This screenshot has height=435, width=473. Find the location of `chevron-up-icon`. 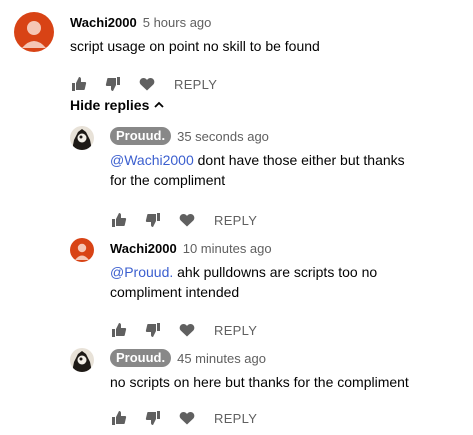

chevron-up-icon is located at coordinates (159, 104).